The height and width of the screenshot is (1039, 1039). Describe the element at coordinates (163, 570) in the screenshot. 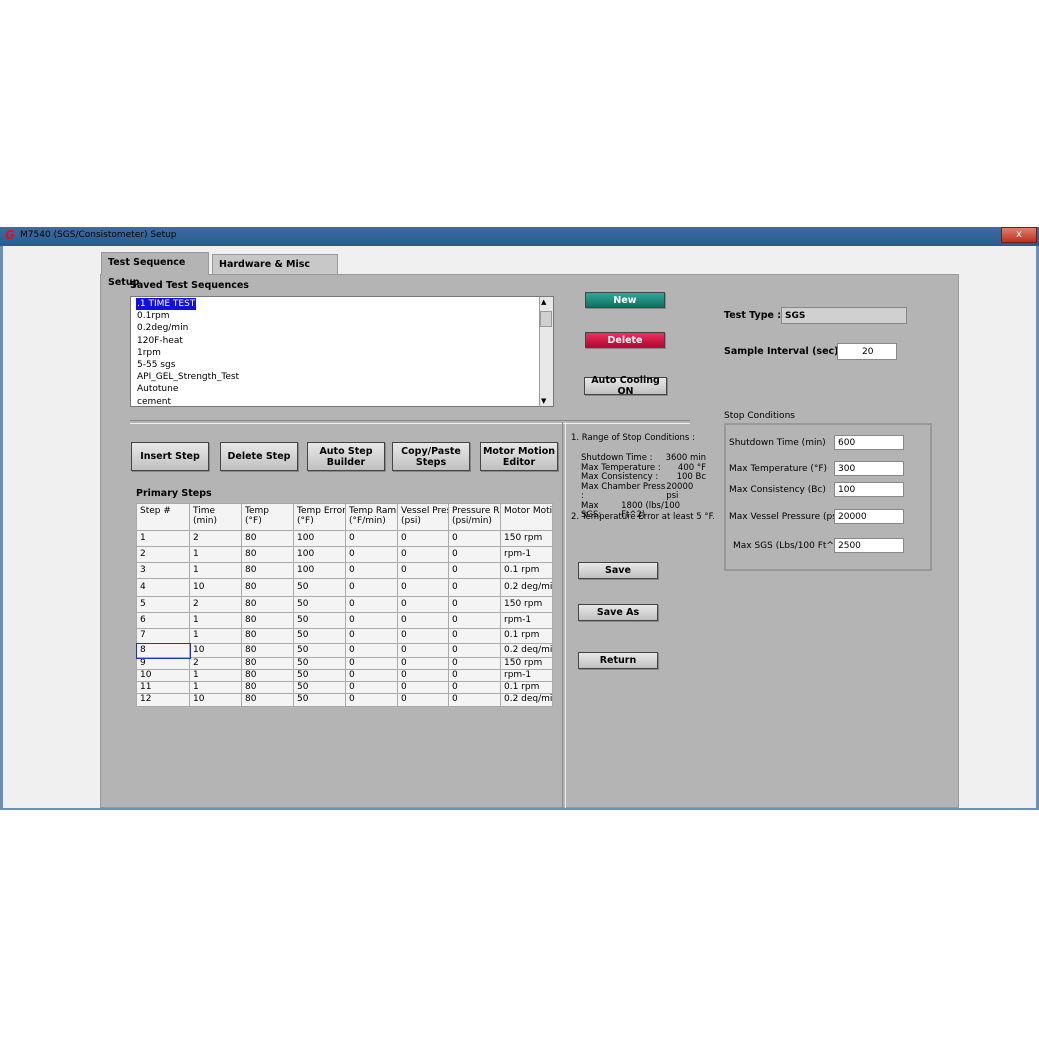

I see `table-cell: 3` at that location.